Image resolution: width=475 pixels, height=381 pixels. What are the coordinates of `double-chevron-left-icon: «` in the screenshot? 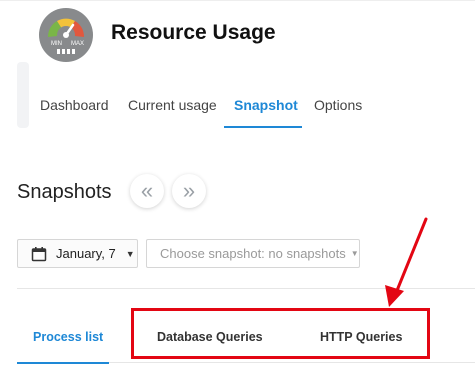 It's located at (147, 190).